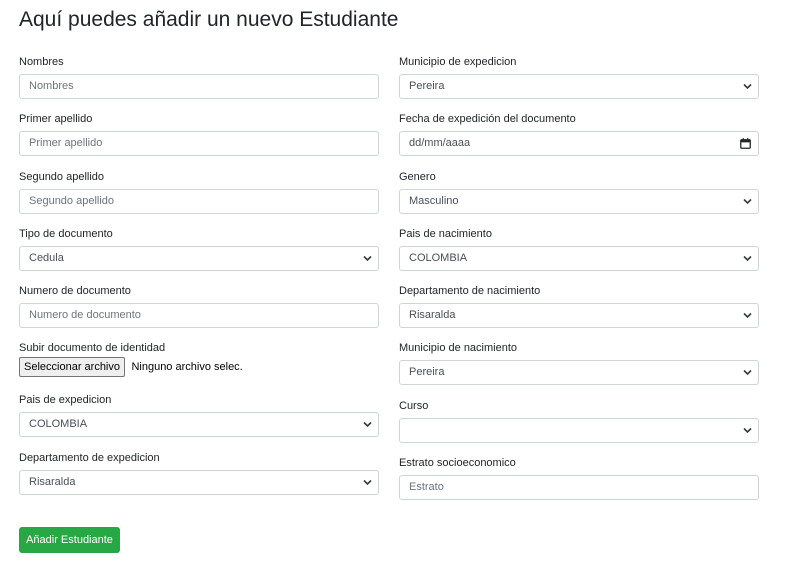 This screenshot has height=562, width=789. Describe the element at coordinates (52, 482) in the screenshot. I see `departamento-expedicion-value: Risaralda` at that location.